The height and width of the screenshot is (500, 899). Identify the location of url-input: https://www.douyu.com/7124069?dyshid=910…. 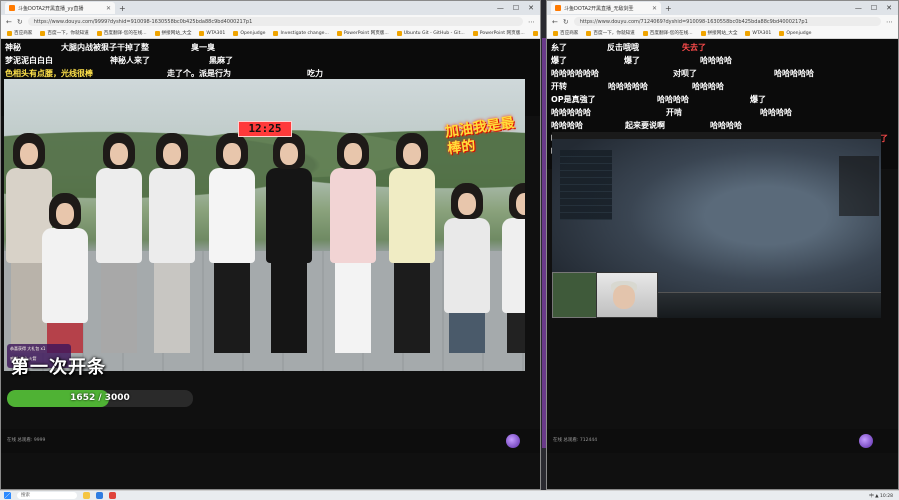
(727, 21).